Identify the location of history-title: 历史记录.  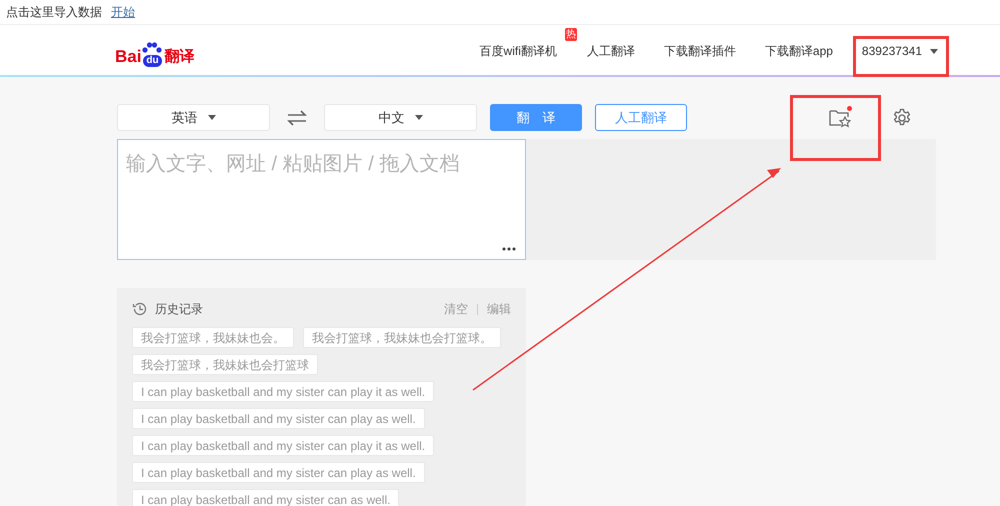
(179, 309).